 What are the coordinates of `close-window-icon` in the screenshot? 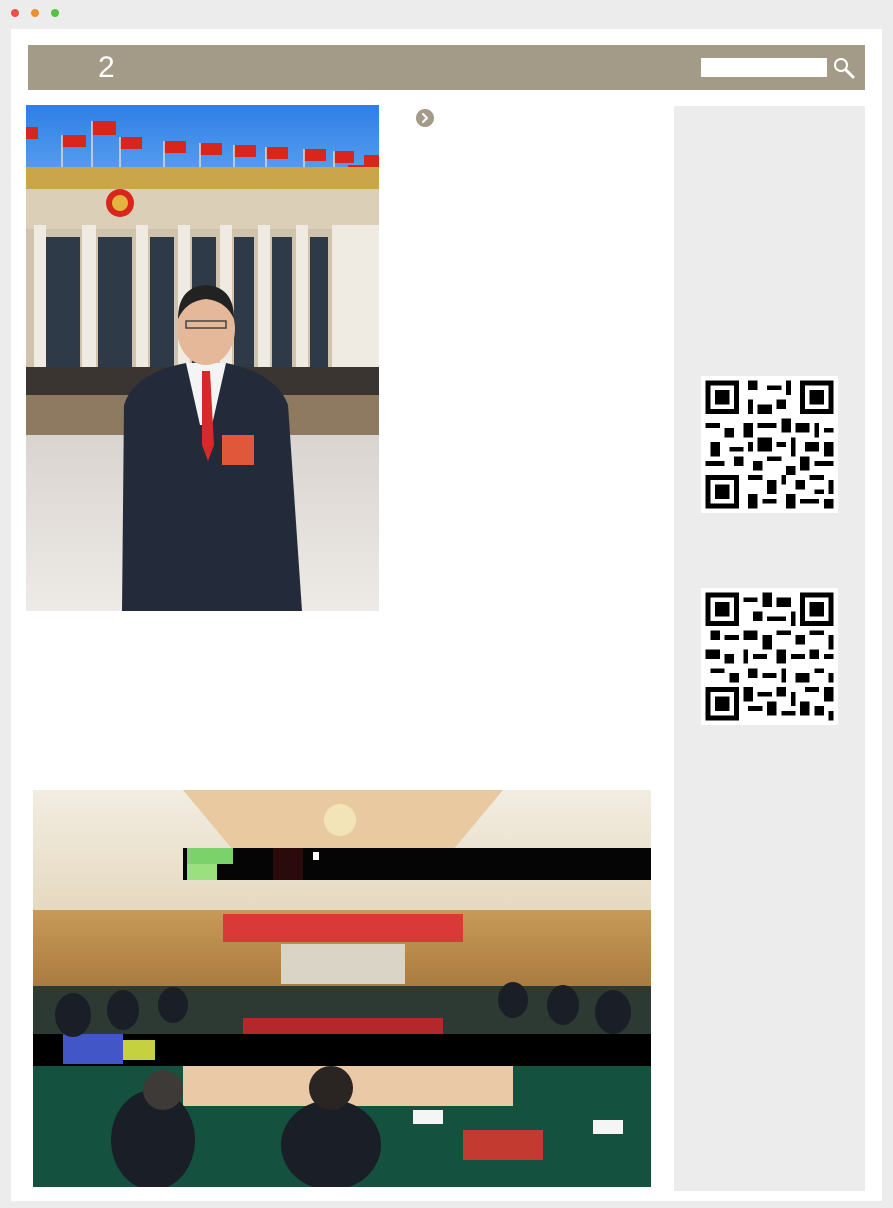 It's located at (15, 13).